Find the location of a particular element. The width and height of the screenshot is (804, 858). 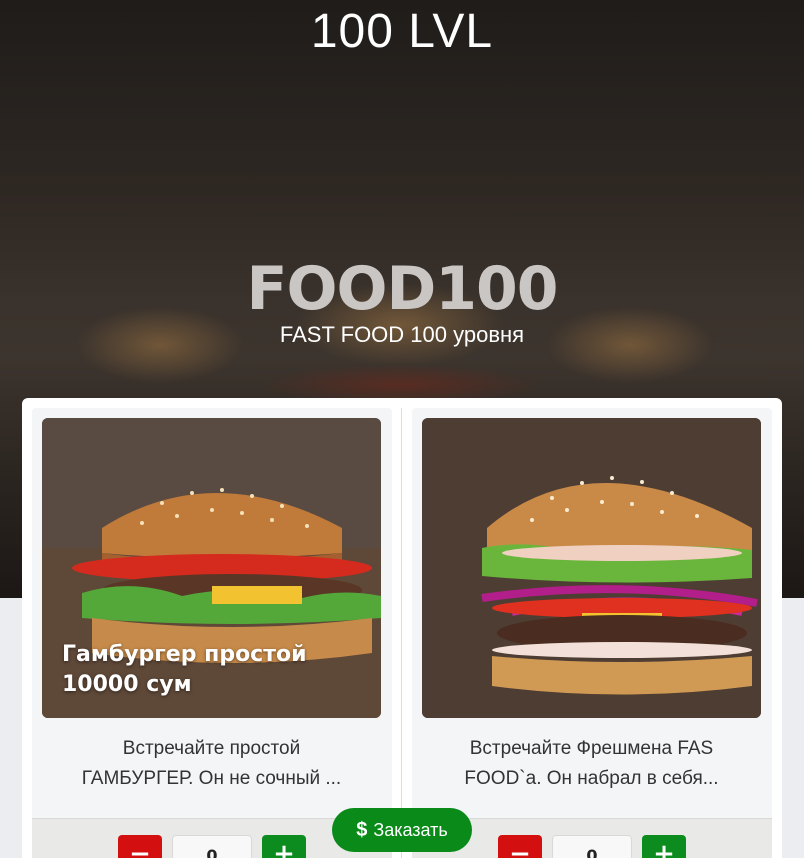

burger-illustration is located at coordinates (591, 568).